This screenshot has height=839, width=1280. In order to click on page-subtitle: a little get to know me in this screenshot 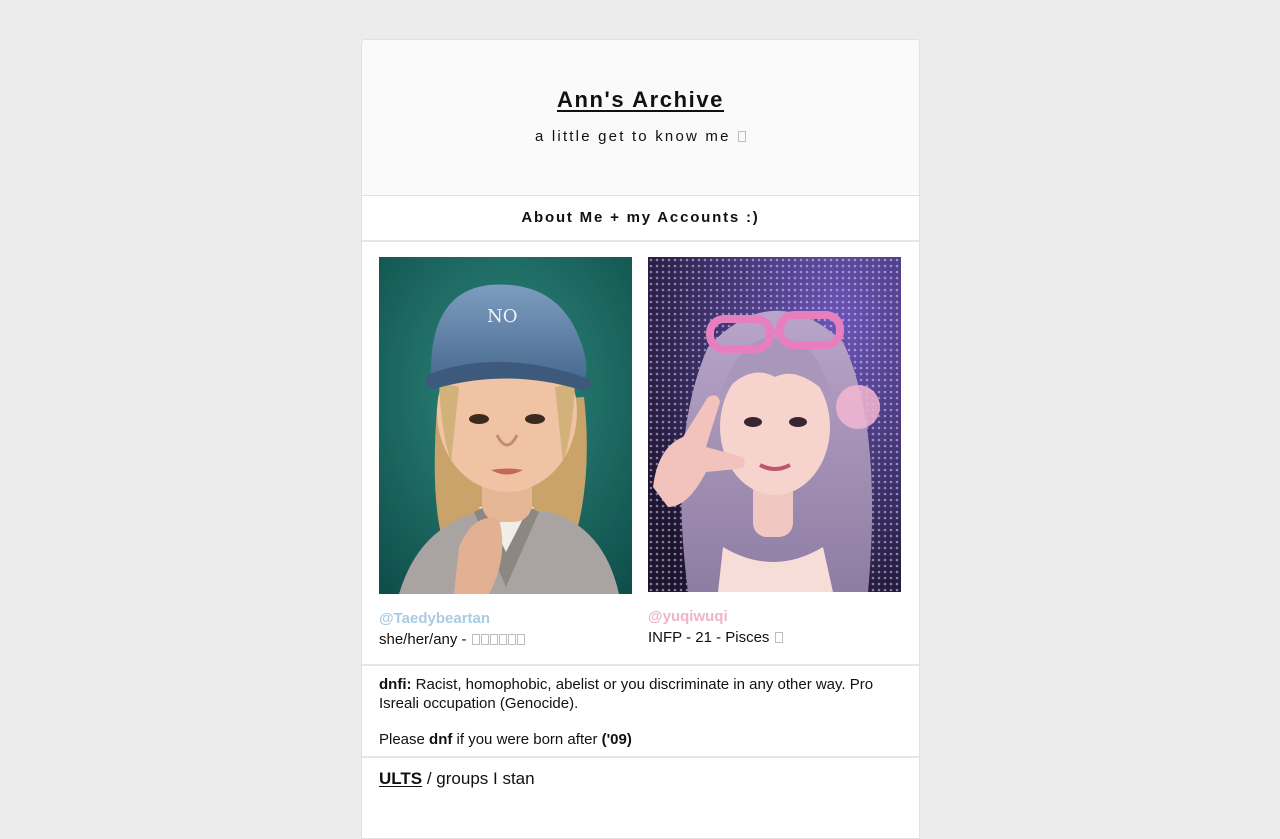, I will do `click(640, 136)`.